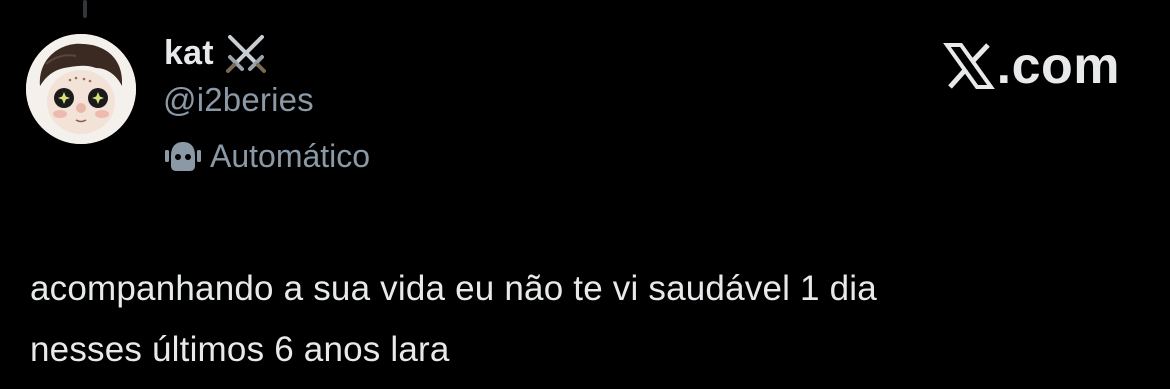 This screenshot has width=1170, height=389. Describe the element at coordinates (240, 349) in the screenshot. I see `tweet-text-line: nesses últimos 6 anos lara` at that location.